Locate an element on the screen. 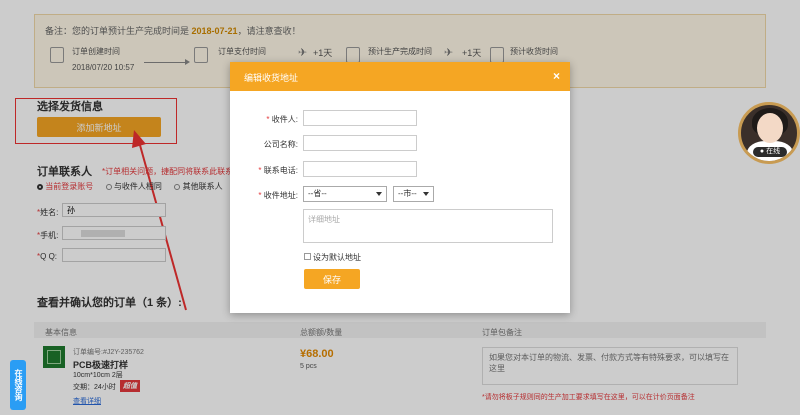 This screenshot has width=800, height=415. online-chat-tab: 在线咨询 is located at coordinates (18, 385).